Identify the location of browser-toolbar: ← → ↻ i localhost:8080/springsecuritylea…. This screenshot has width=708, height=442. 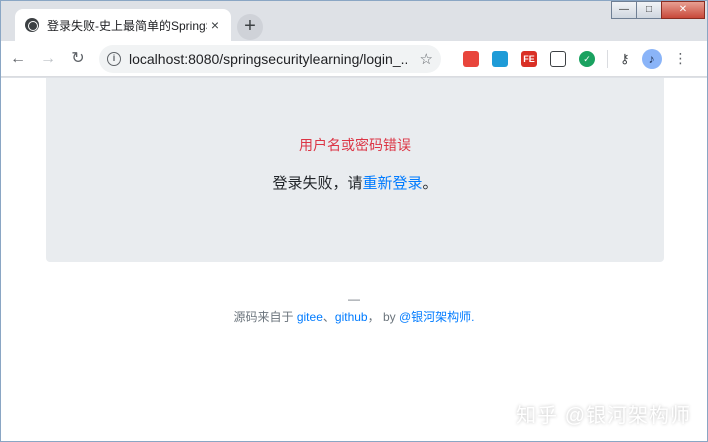
(354, 59).